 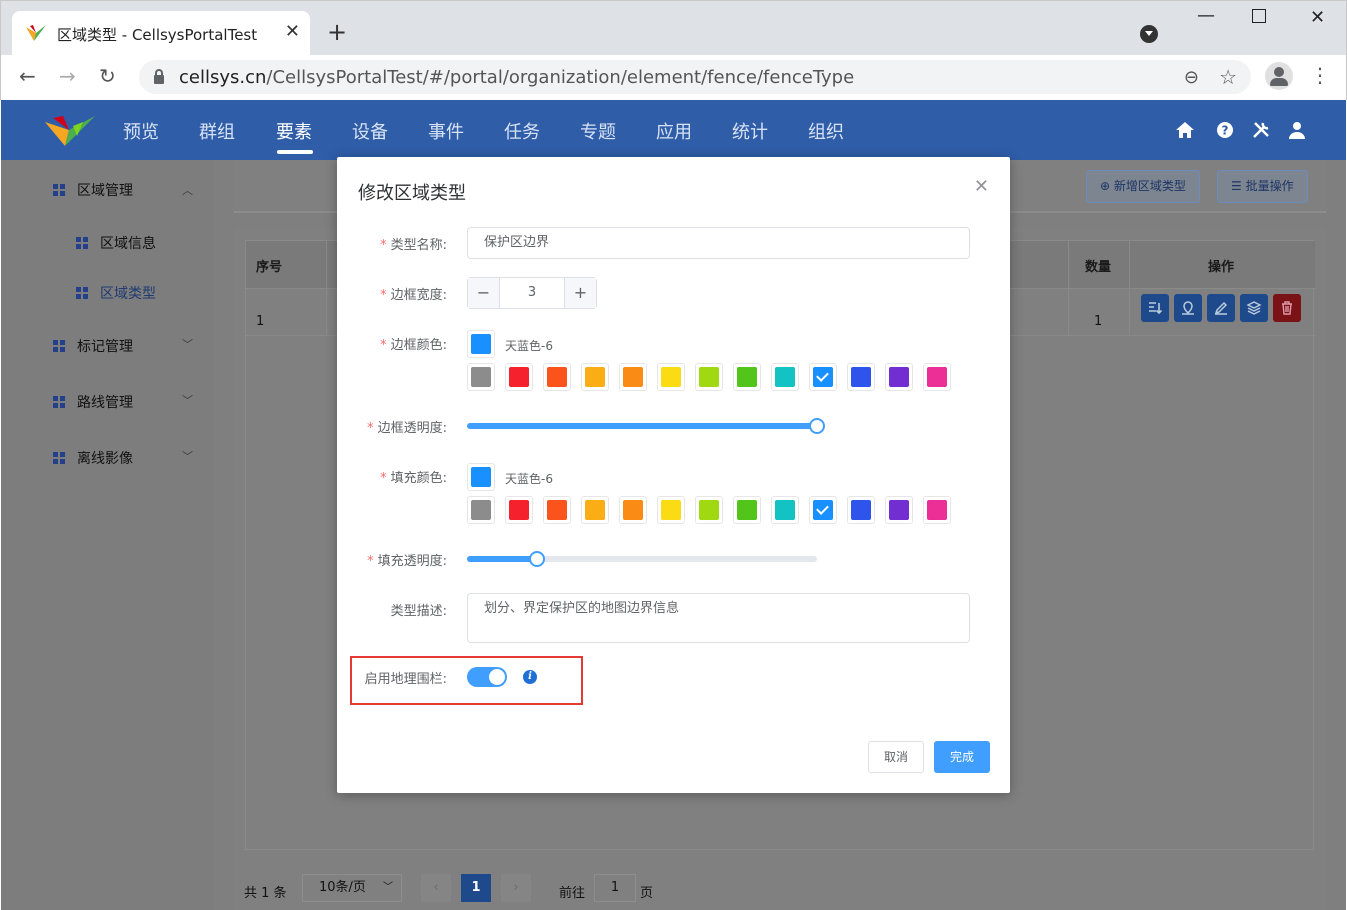 I want to click on nav-task: 任务, so click(x=522, y=131).